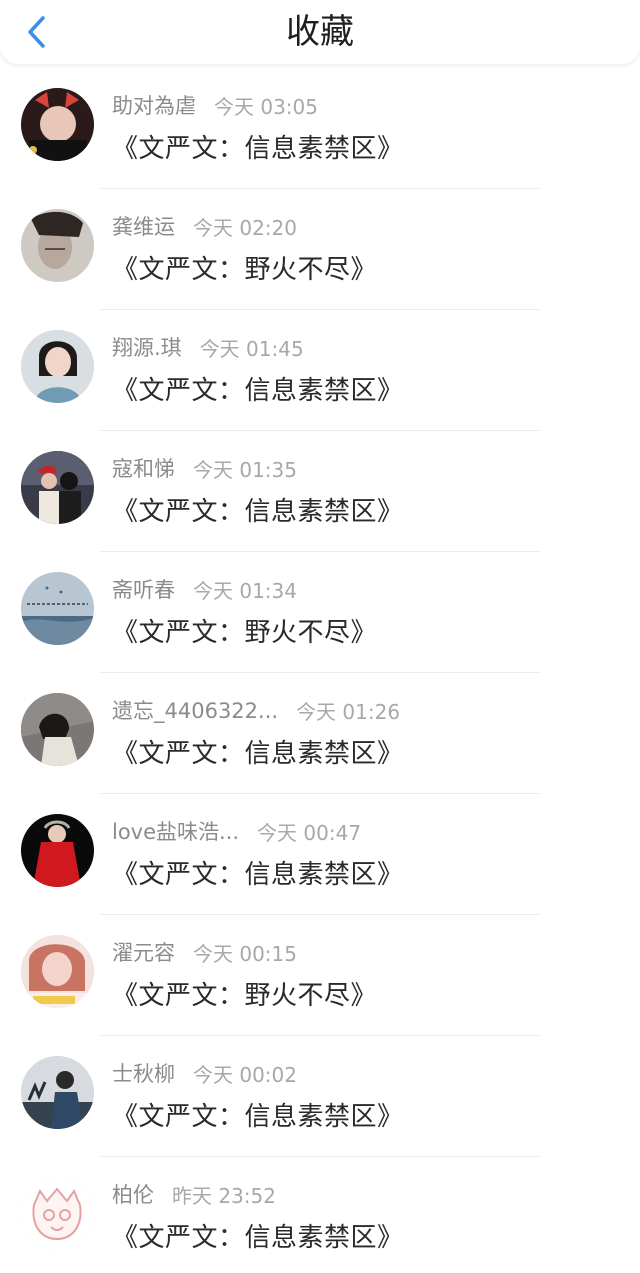 The height and width of the screenshot is (1273, 640). What do you see at coordinates (245, 953) in the screenshot?
I see `timestamp: 今天 00:15` at bounding box center [245, 953].